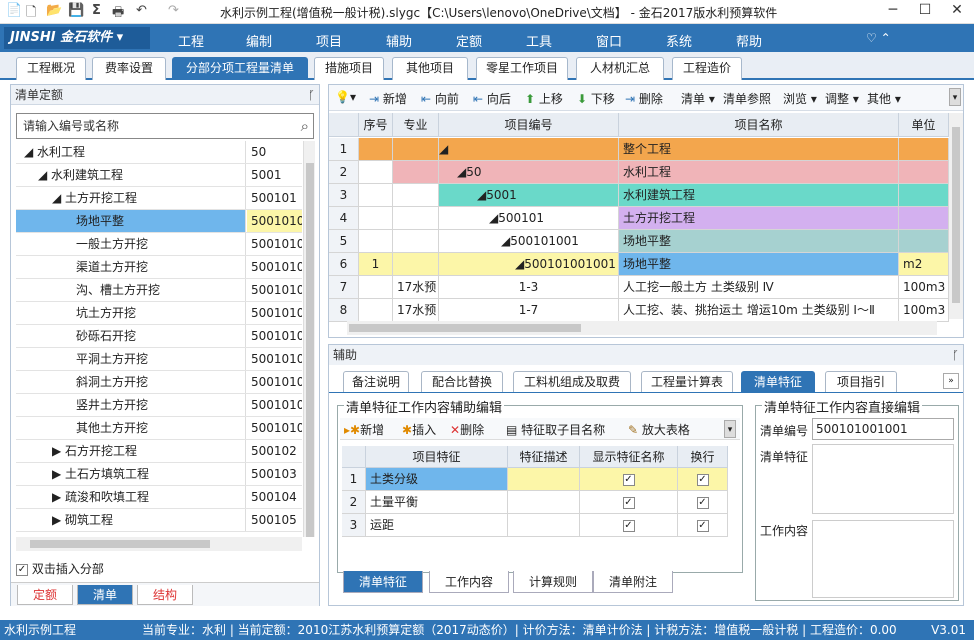  Describe the element at coordinates (344, 195) in the screenshot. I see `grid-cell-no: 3` at that location.